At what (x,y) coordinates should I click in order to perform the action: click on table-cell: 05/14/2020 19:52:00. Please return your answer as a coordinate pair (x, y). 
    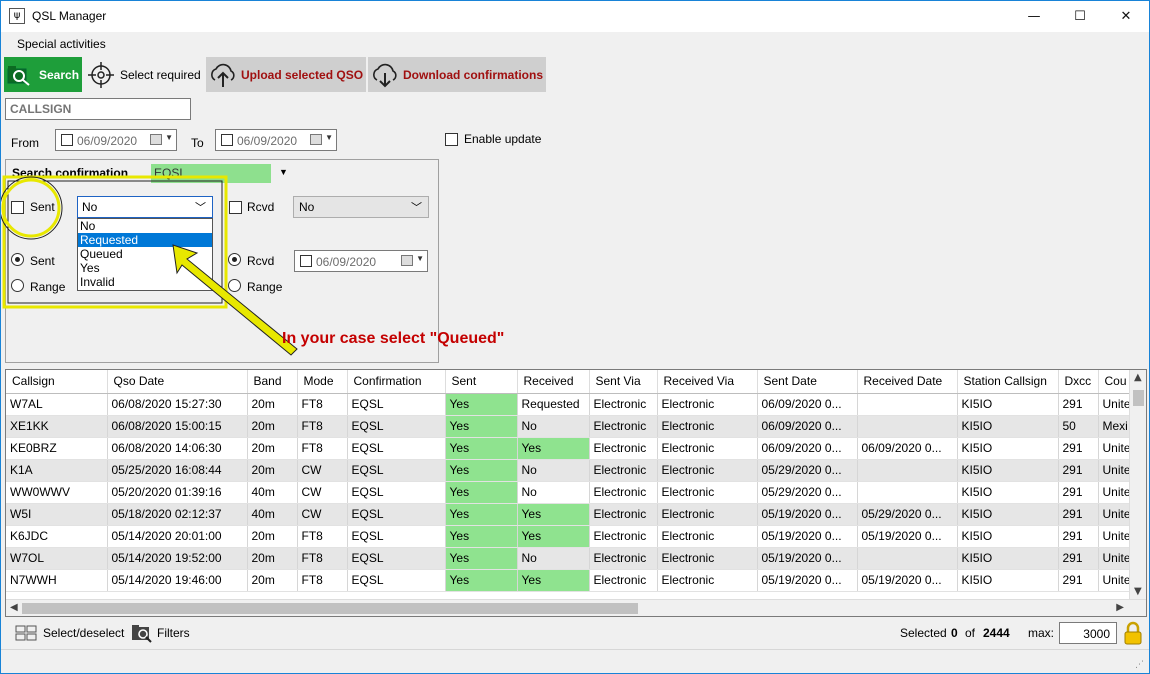
    Looking at the image, I should click on (177, 558).